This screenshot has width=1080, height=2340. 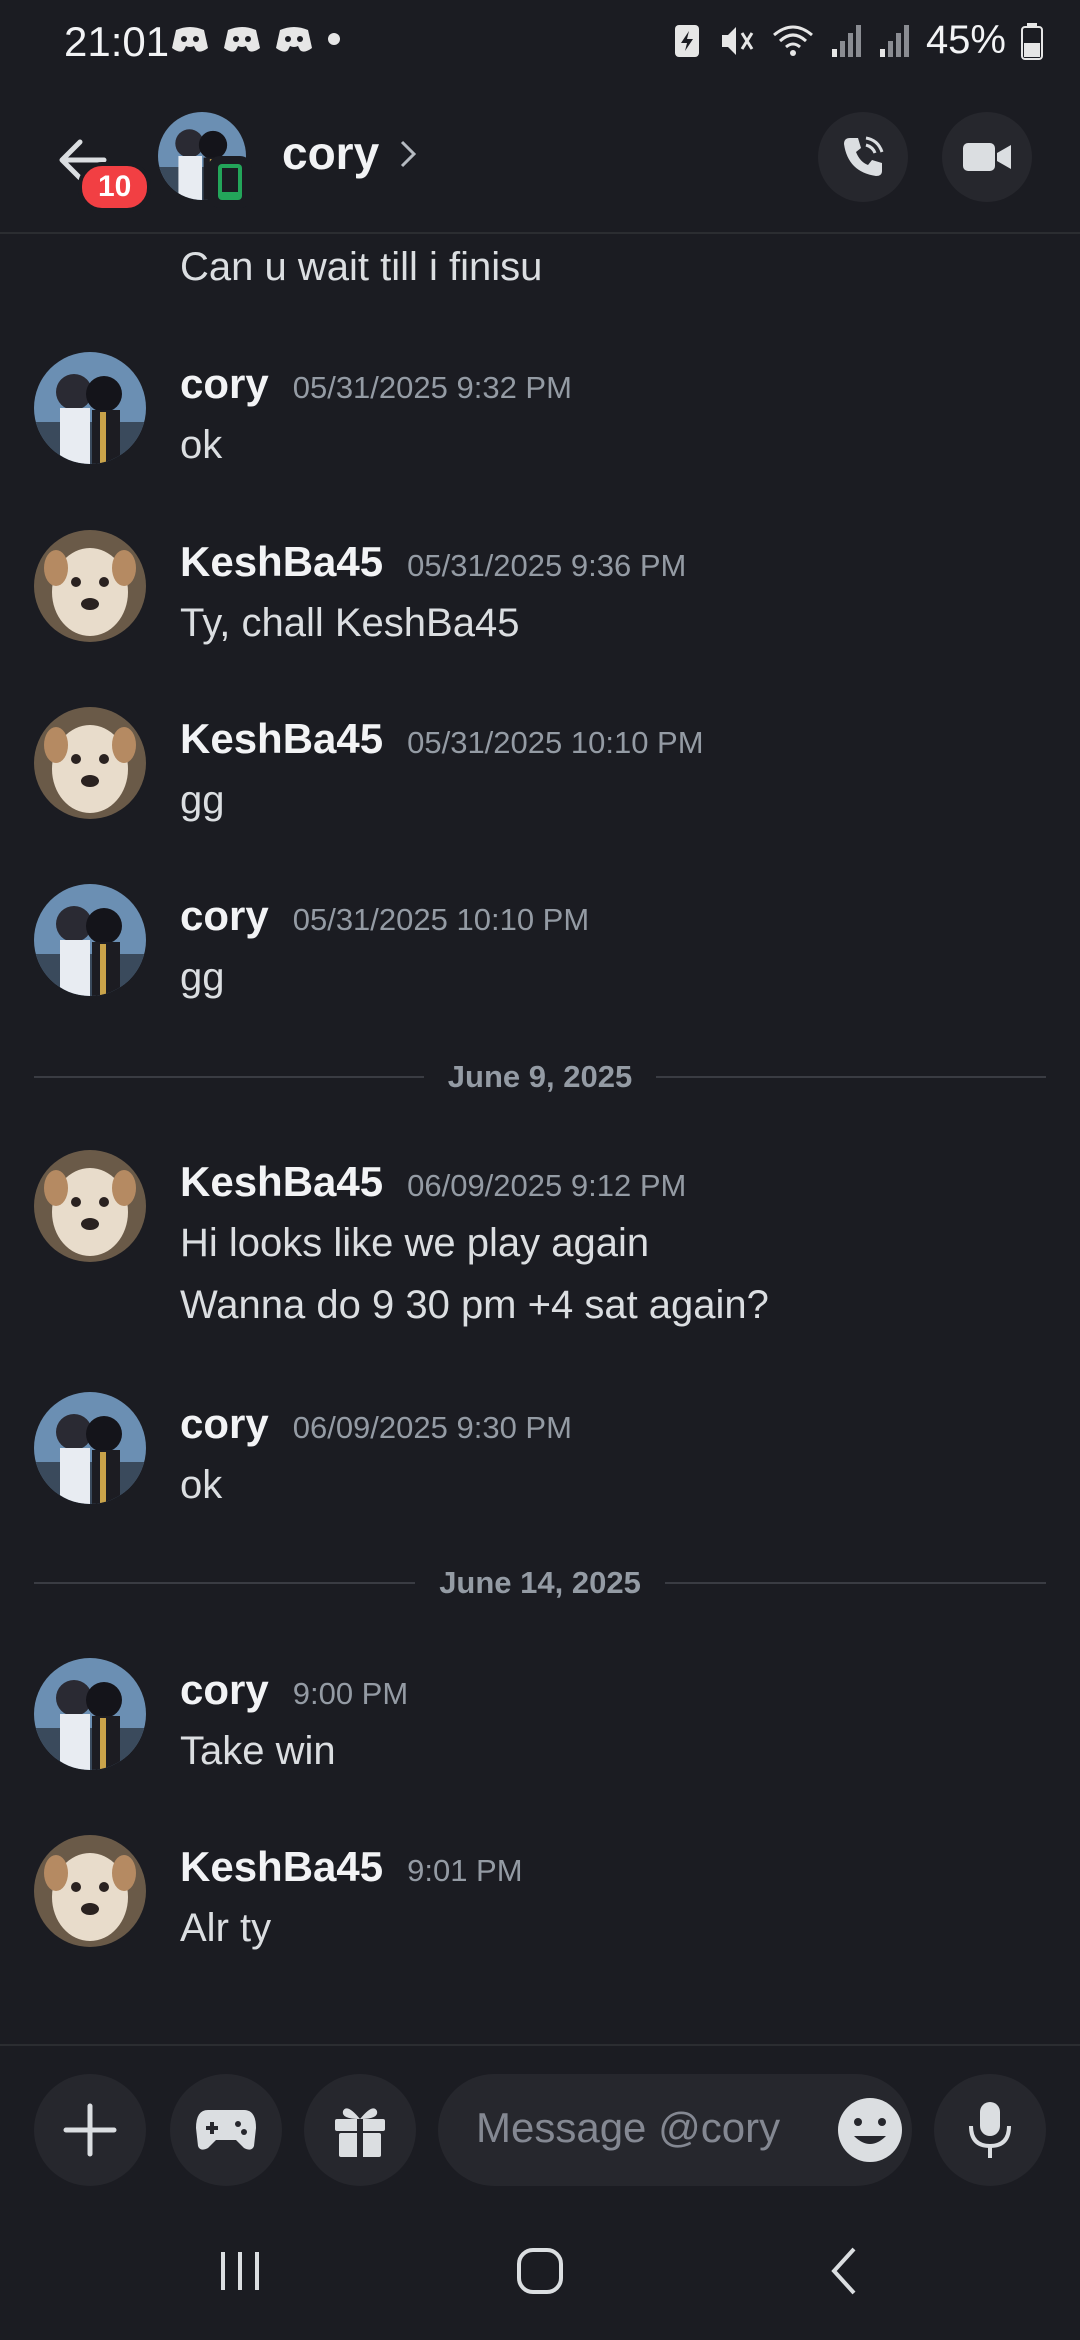 I want to click on notification-icons, so click(x=256, y=39).